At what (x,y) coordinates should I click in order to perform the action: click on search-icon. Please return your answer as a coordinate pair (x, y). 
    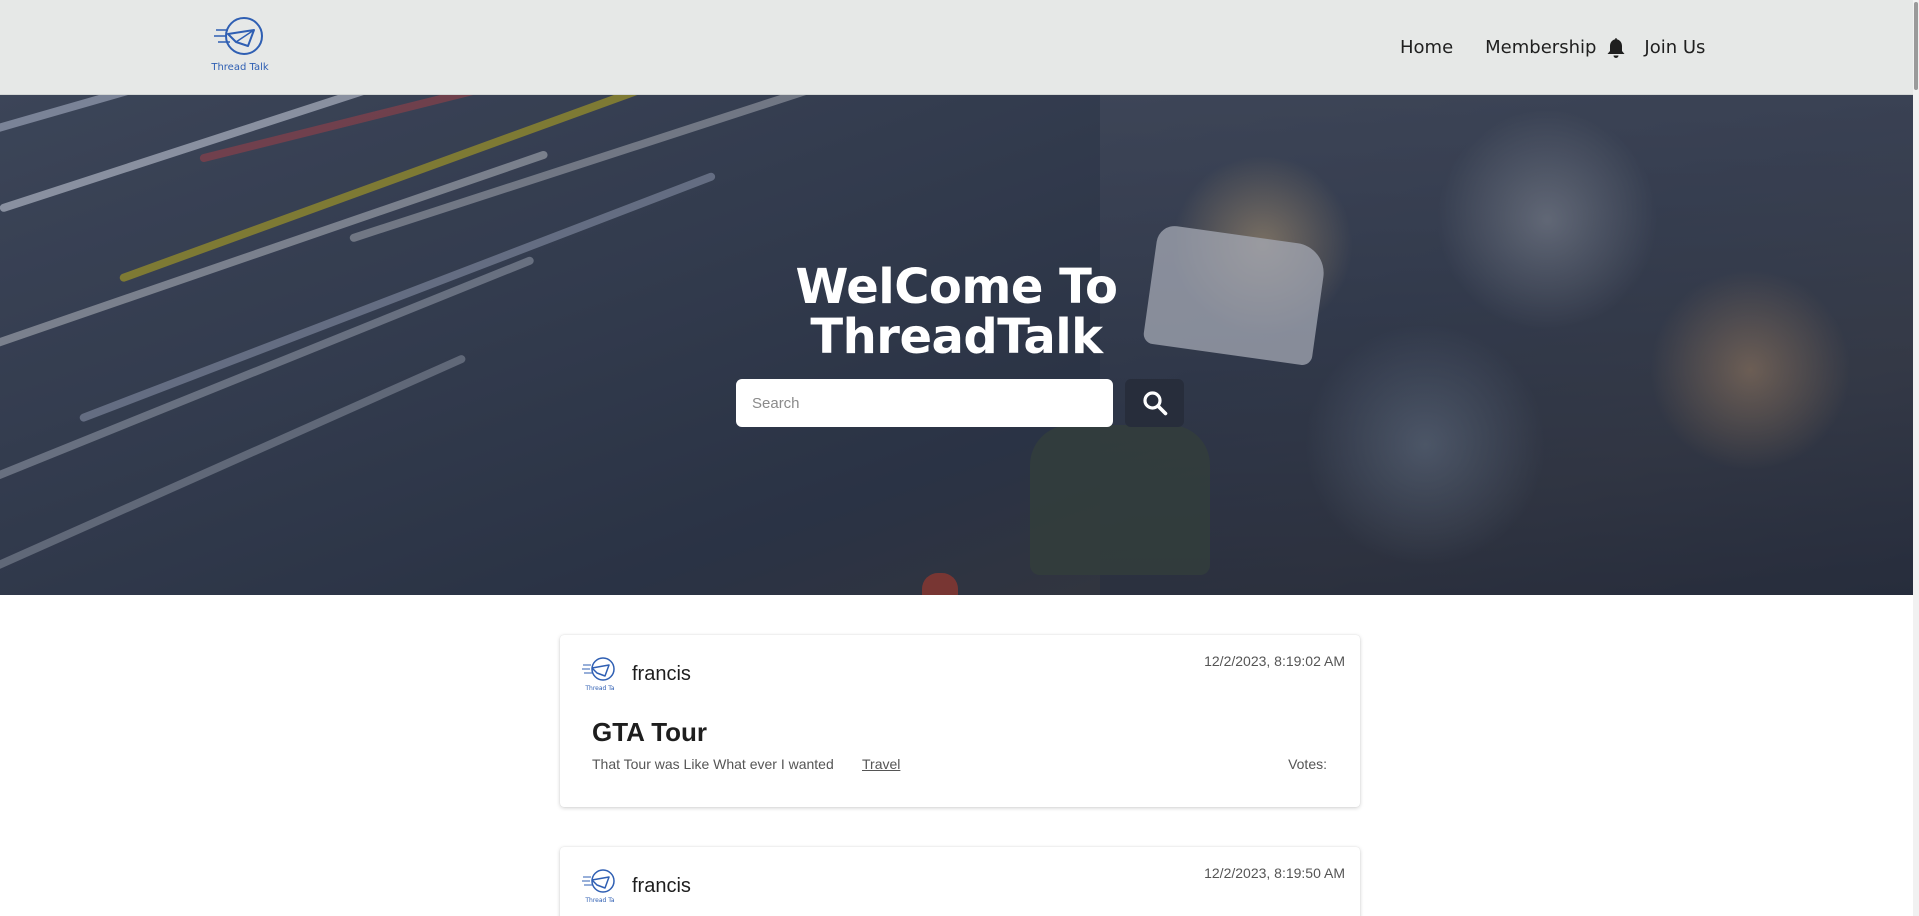
    Looking at the image, I should click on (1154, 403).